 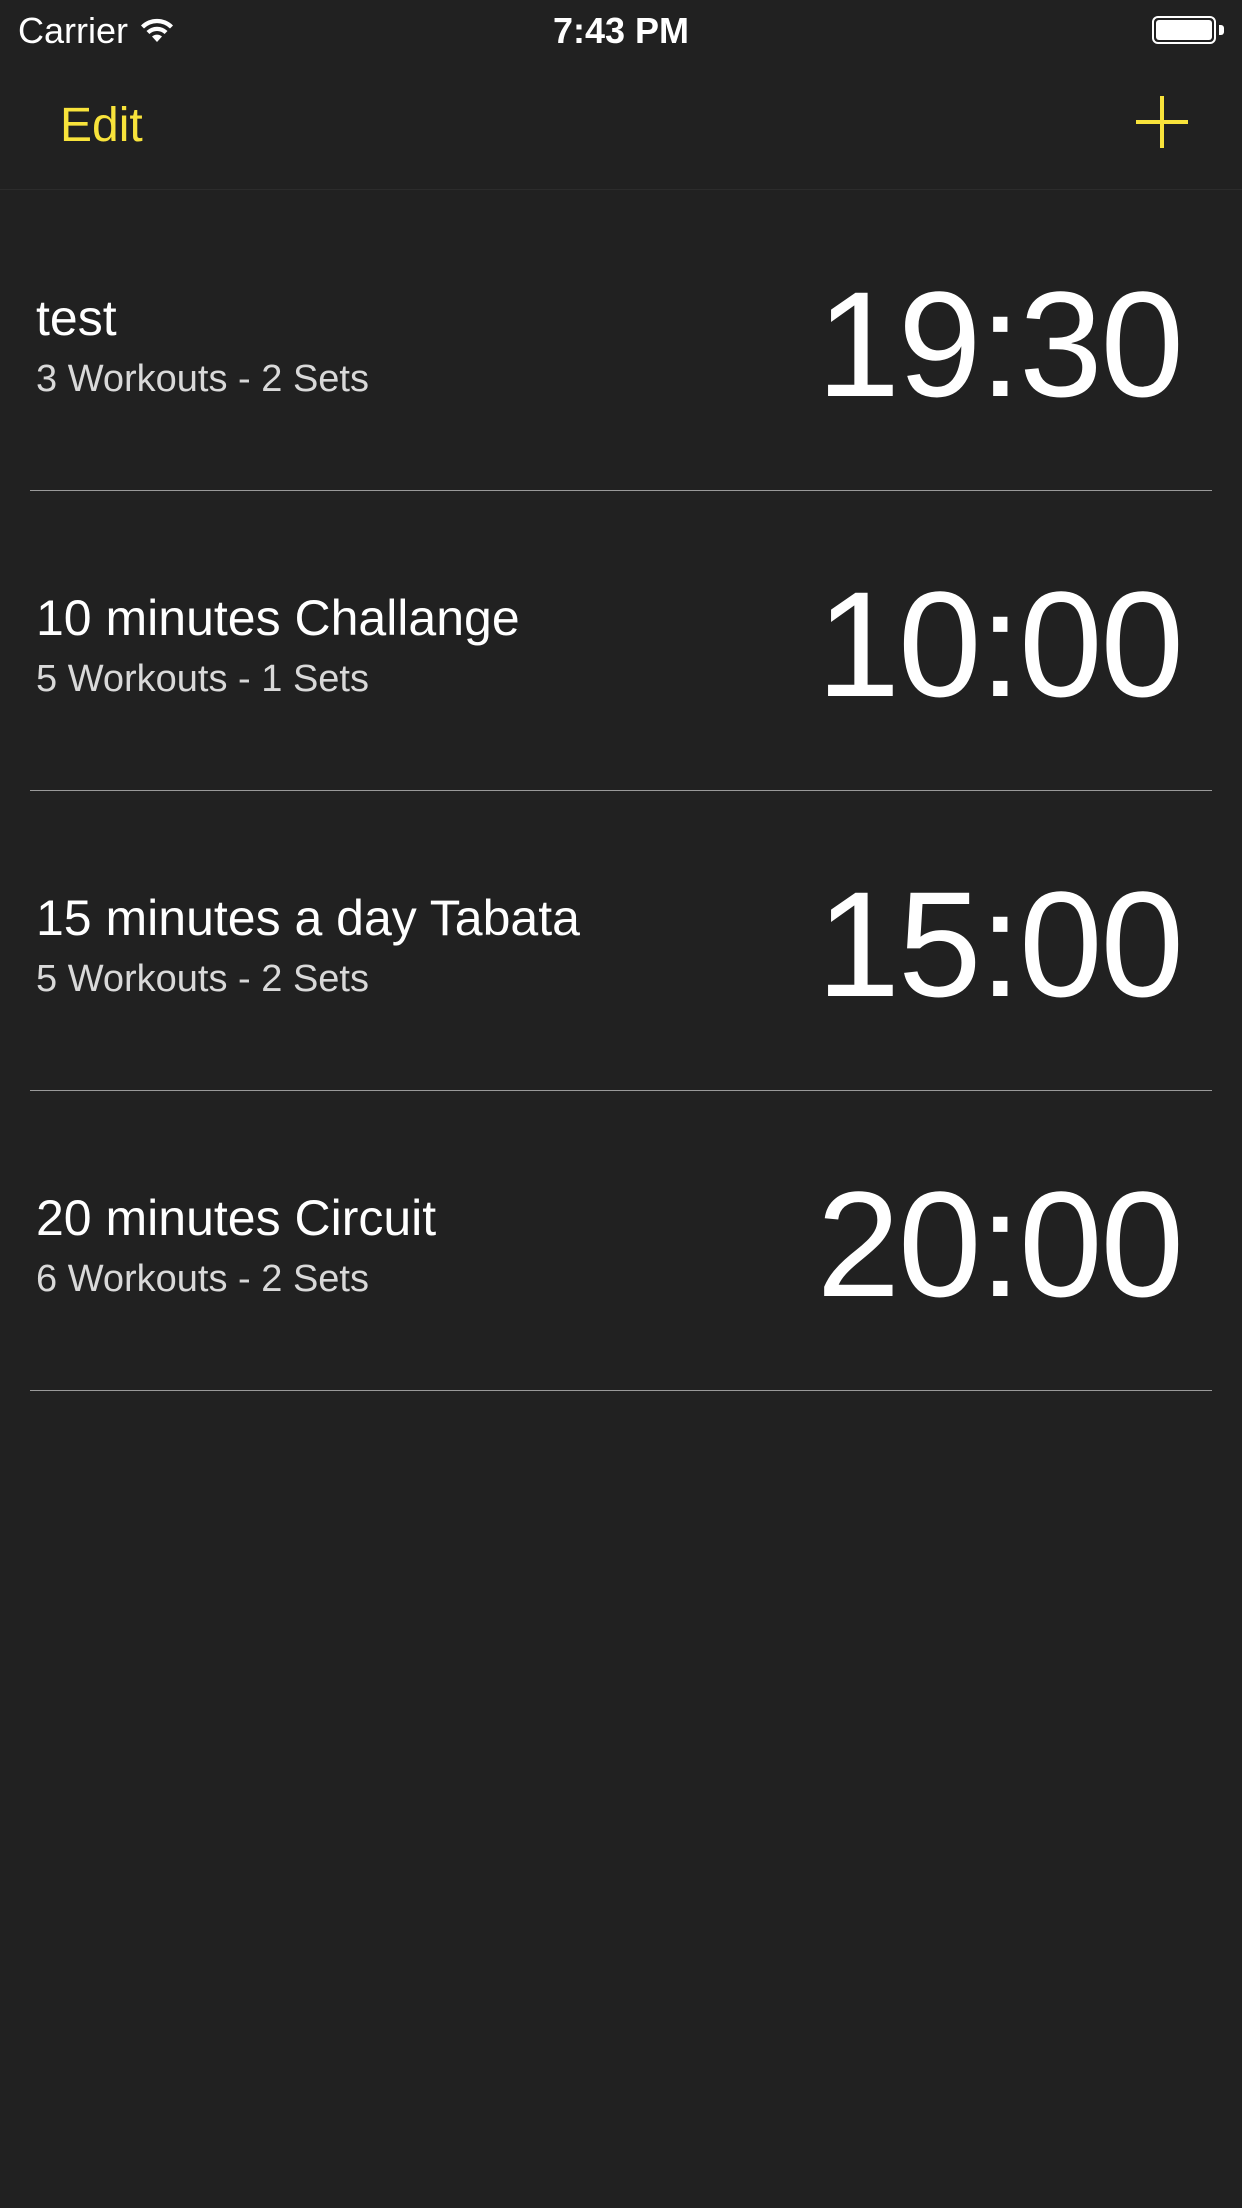 I want to click on workout-summary: 5 Workouts - 2 Sets, so click(x=202, y=979).